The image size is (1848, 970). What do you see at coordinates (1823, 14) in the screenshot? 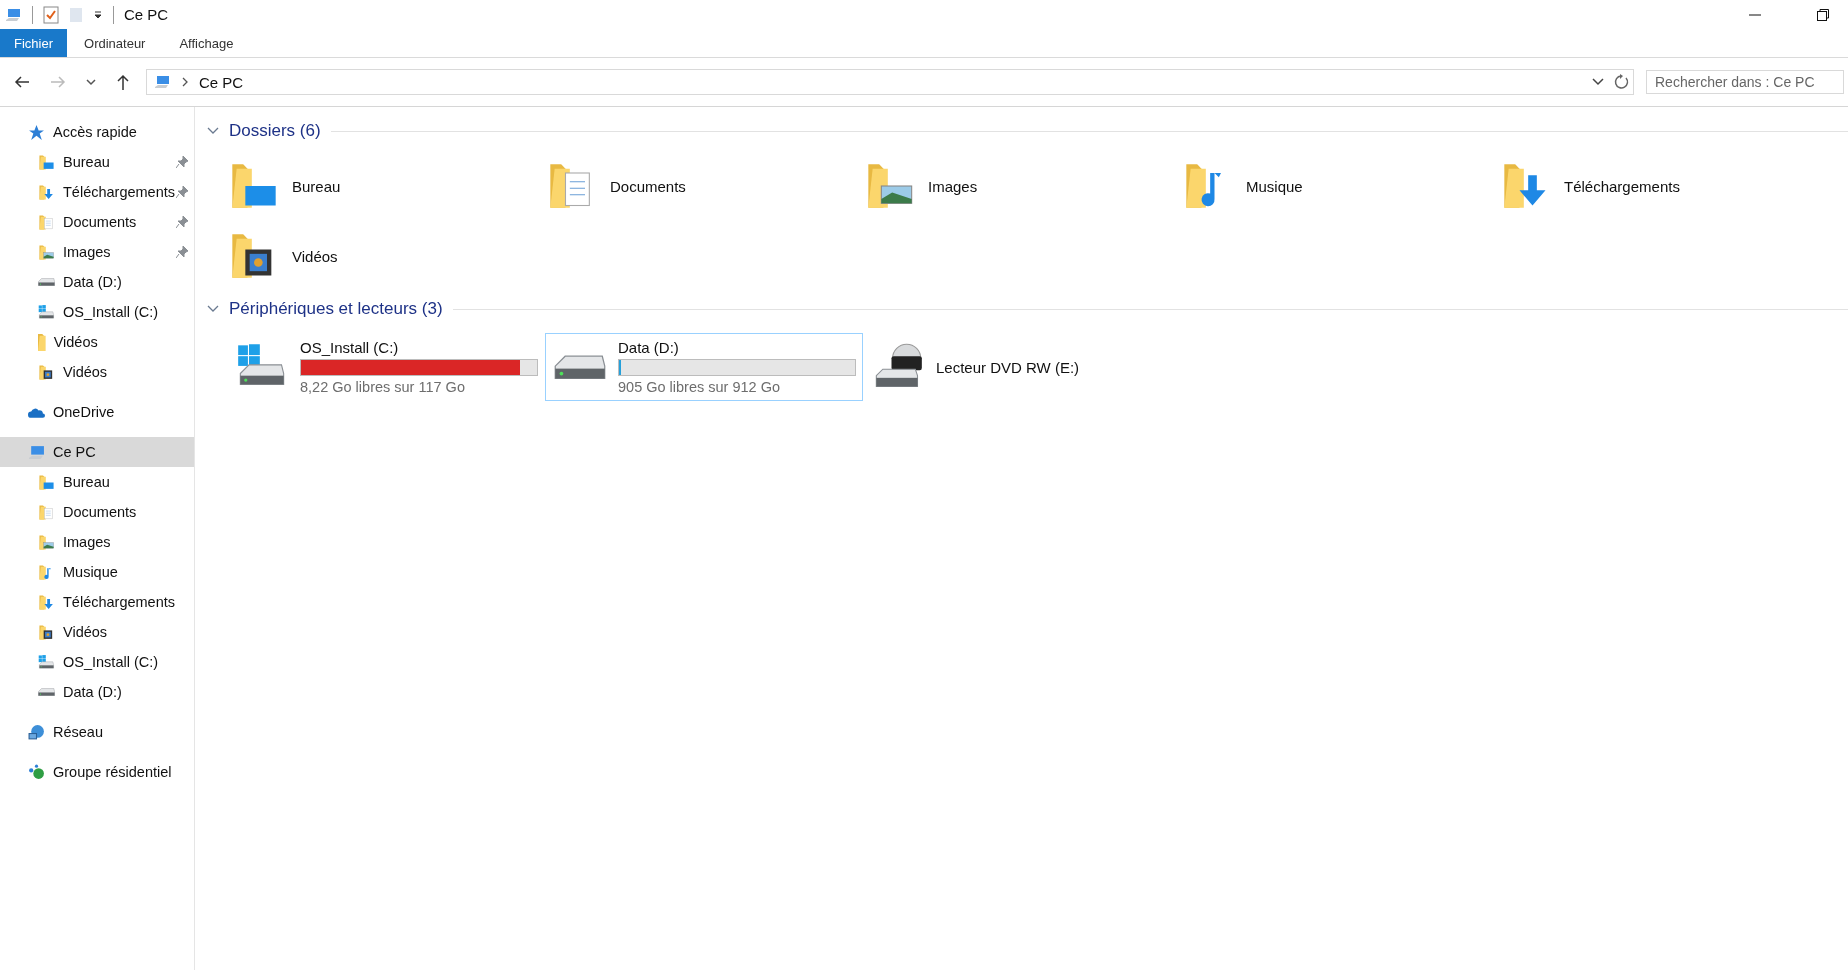
I see `restore-icon` at bounding box center [1823, 14].